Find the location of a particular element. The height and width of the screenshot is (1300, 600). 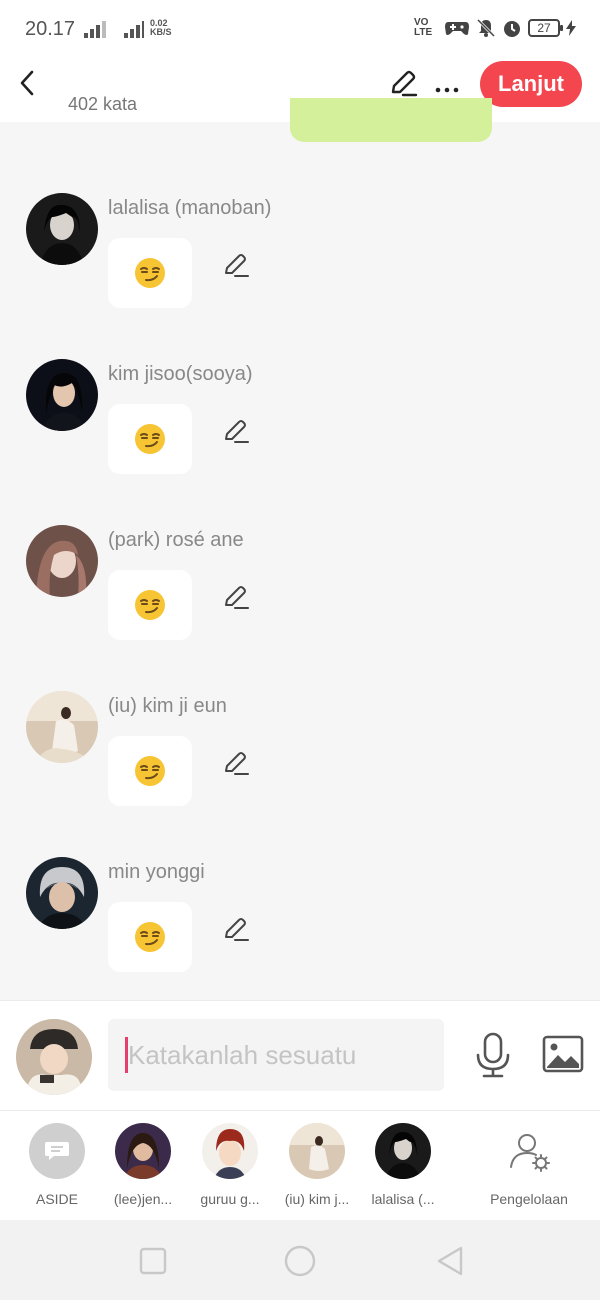

manage-button: Pengelolaan is located at coordinates (529, 1165).